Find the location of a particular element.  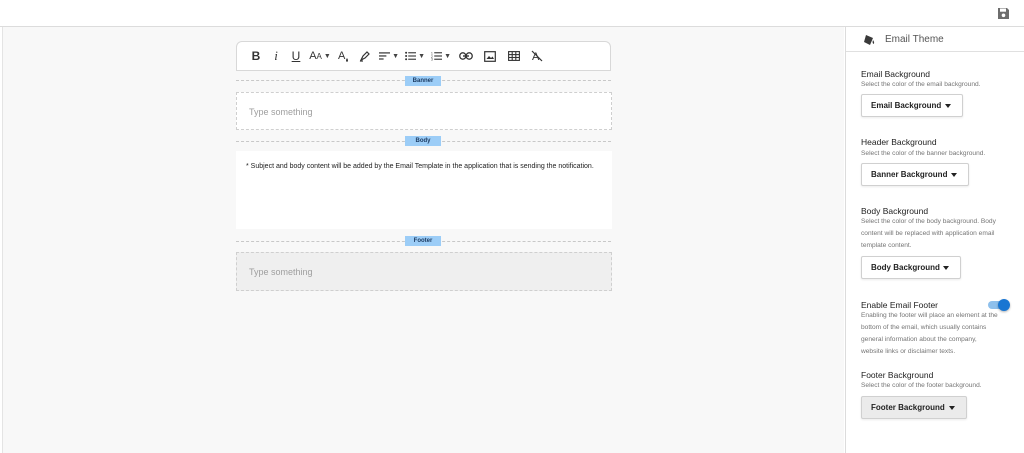

banner-background-button: Banner Background is located at coordinates (915, 174).